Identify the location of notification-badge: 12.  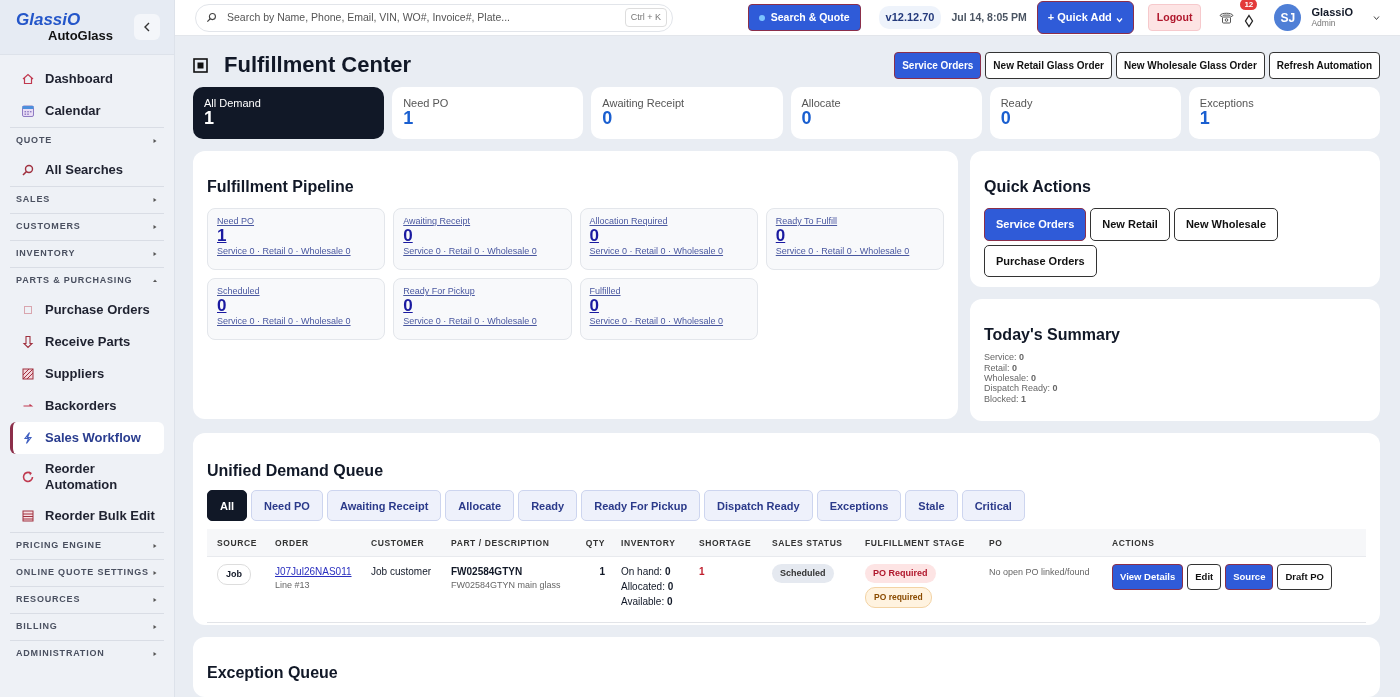
(1249, 5).